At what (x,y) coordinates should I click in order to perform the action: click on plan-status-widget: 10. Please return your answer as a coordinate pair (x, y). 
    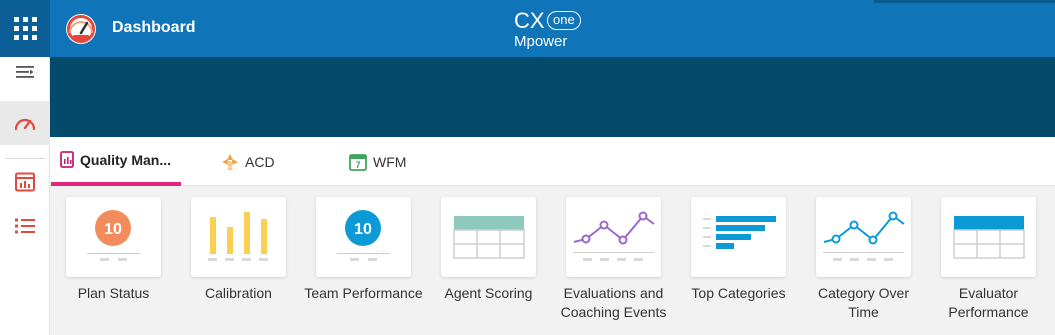
    Looking at the image, I should click on (113, 237).